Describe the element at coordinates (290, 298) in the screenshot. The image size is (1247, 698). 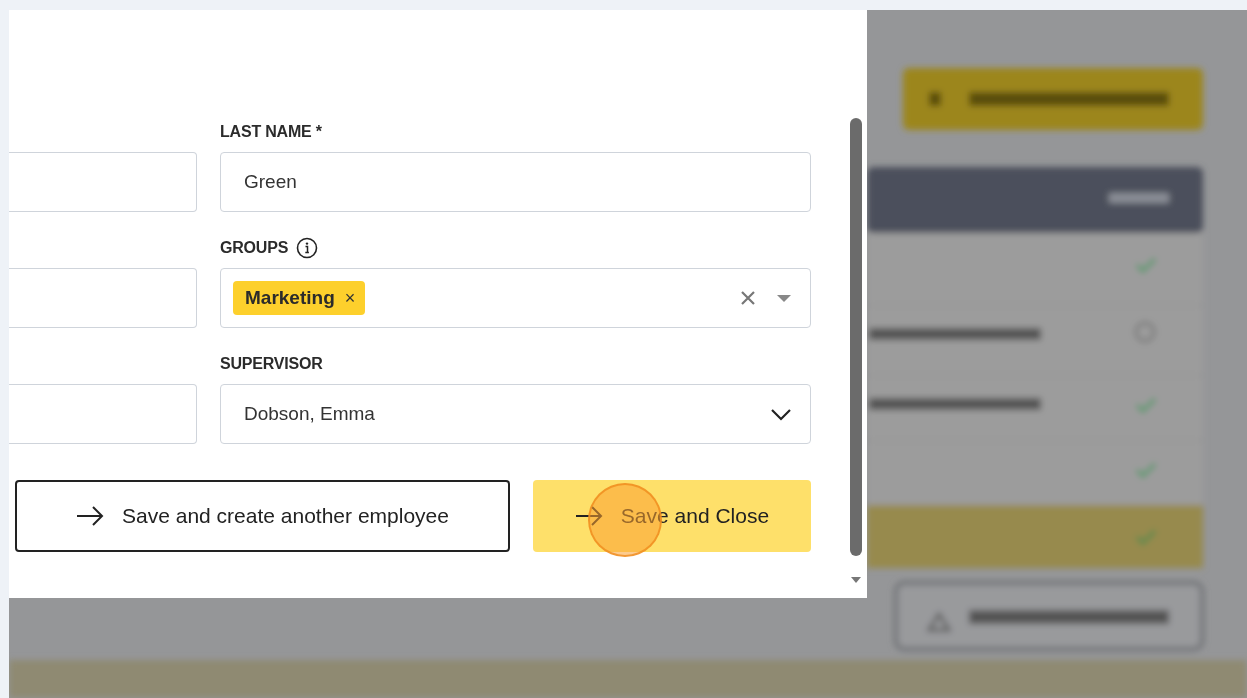
I see `tag-label: Marketing` at that location.